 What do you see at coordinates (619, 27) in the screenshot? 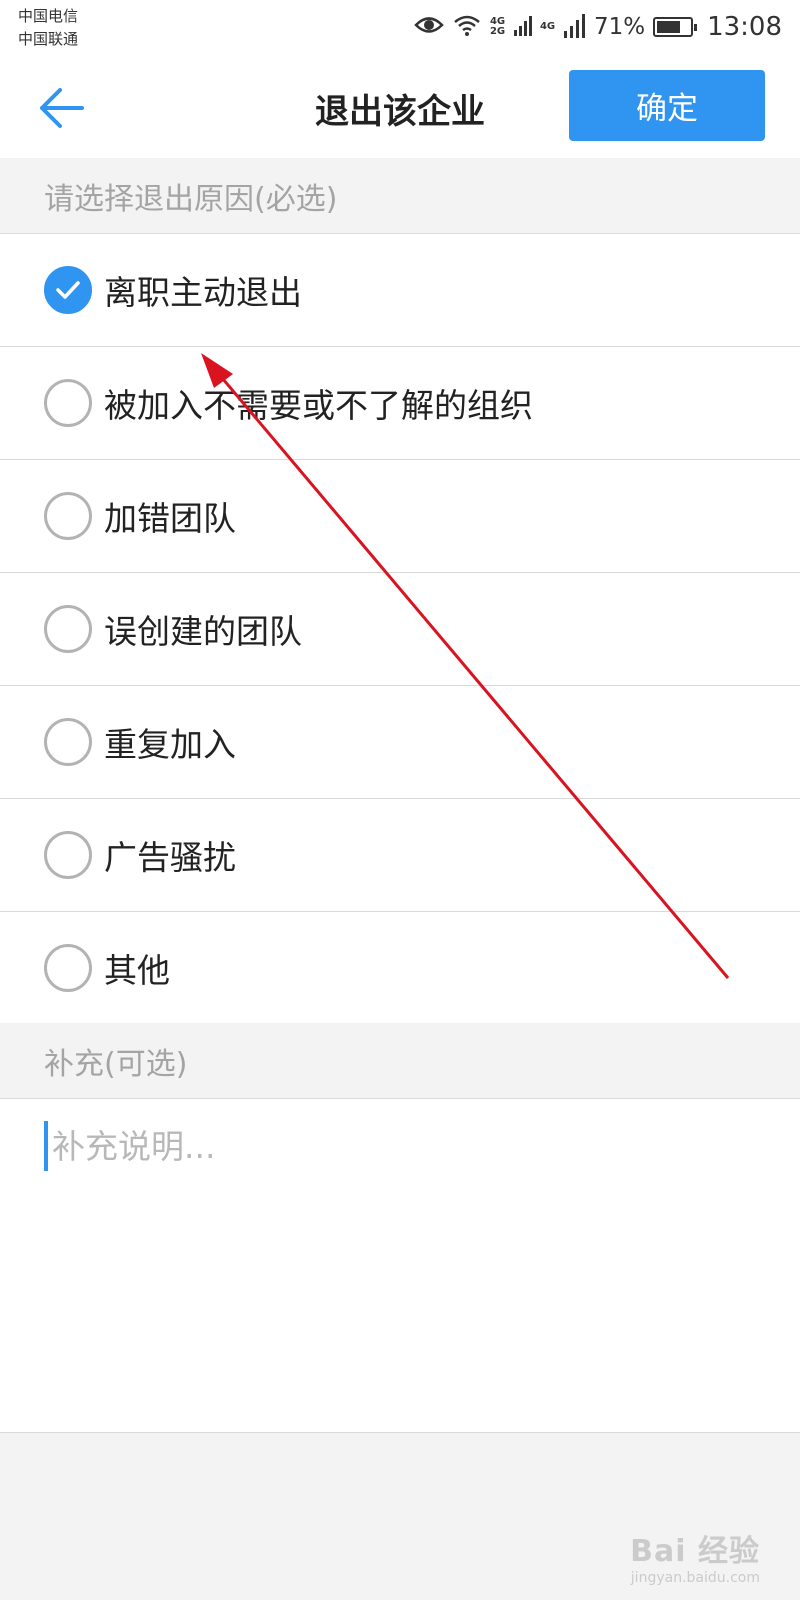
I see `battery-percentage: 71%` at bounding box center [619, 27].